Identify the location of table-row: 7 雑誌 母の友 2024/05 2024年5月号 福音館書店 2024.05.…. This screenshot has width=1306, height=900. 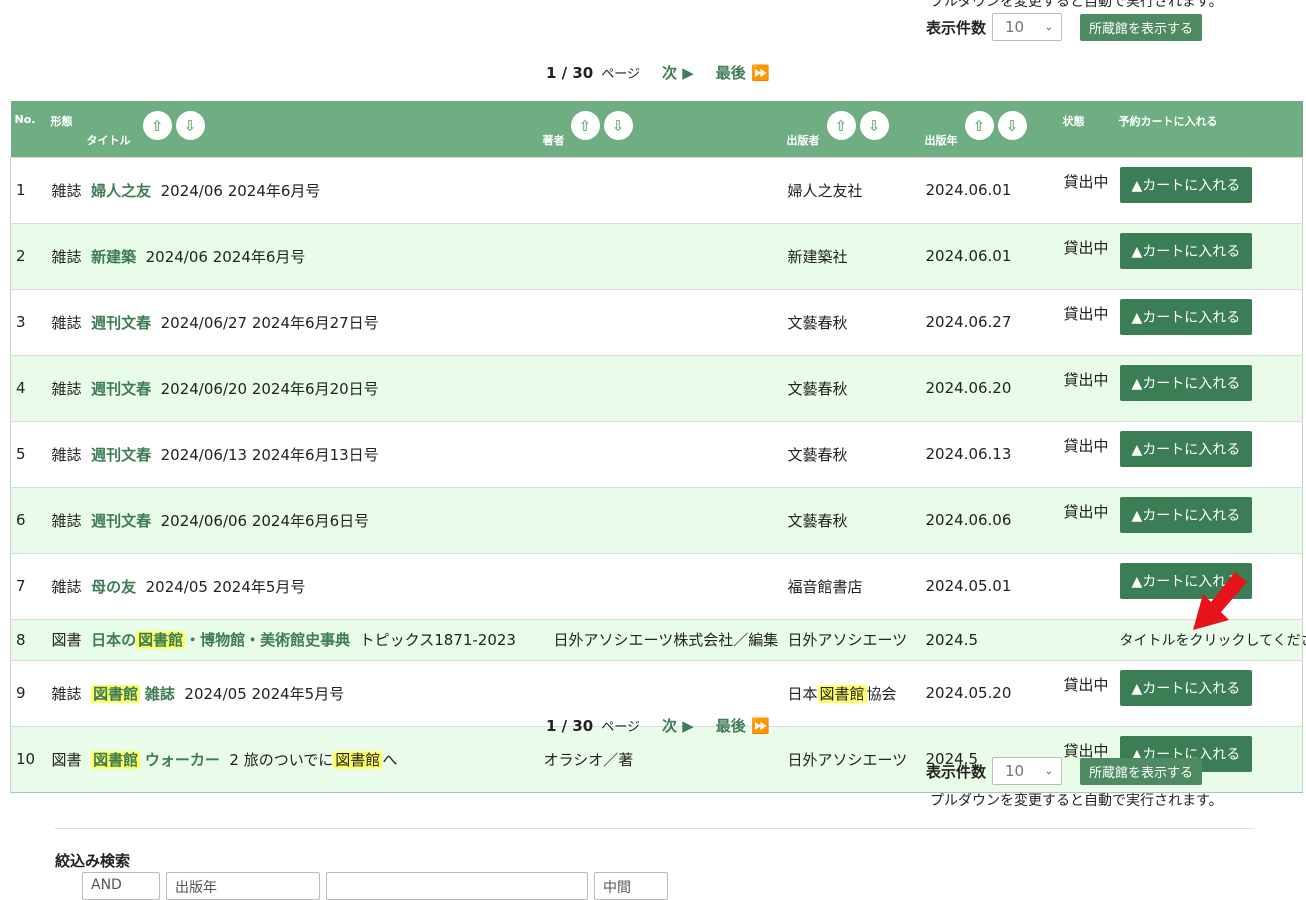
(656, 585).